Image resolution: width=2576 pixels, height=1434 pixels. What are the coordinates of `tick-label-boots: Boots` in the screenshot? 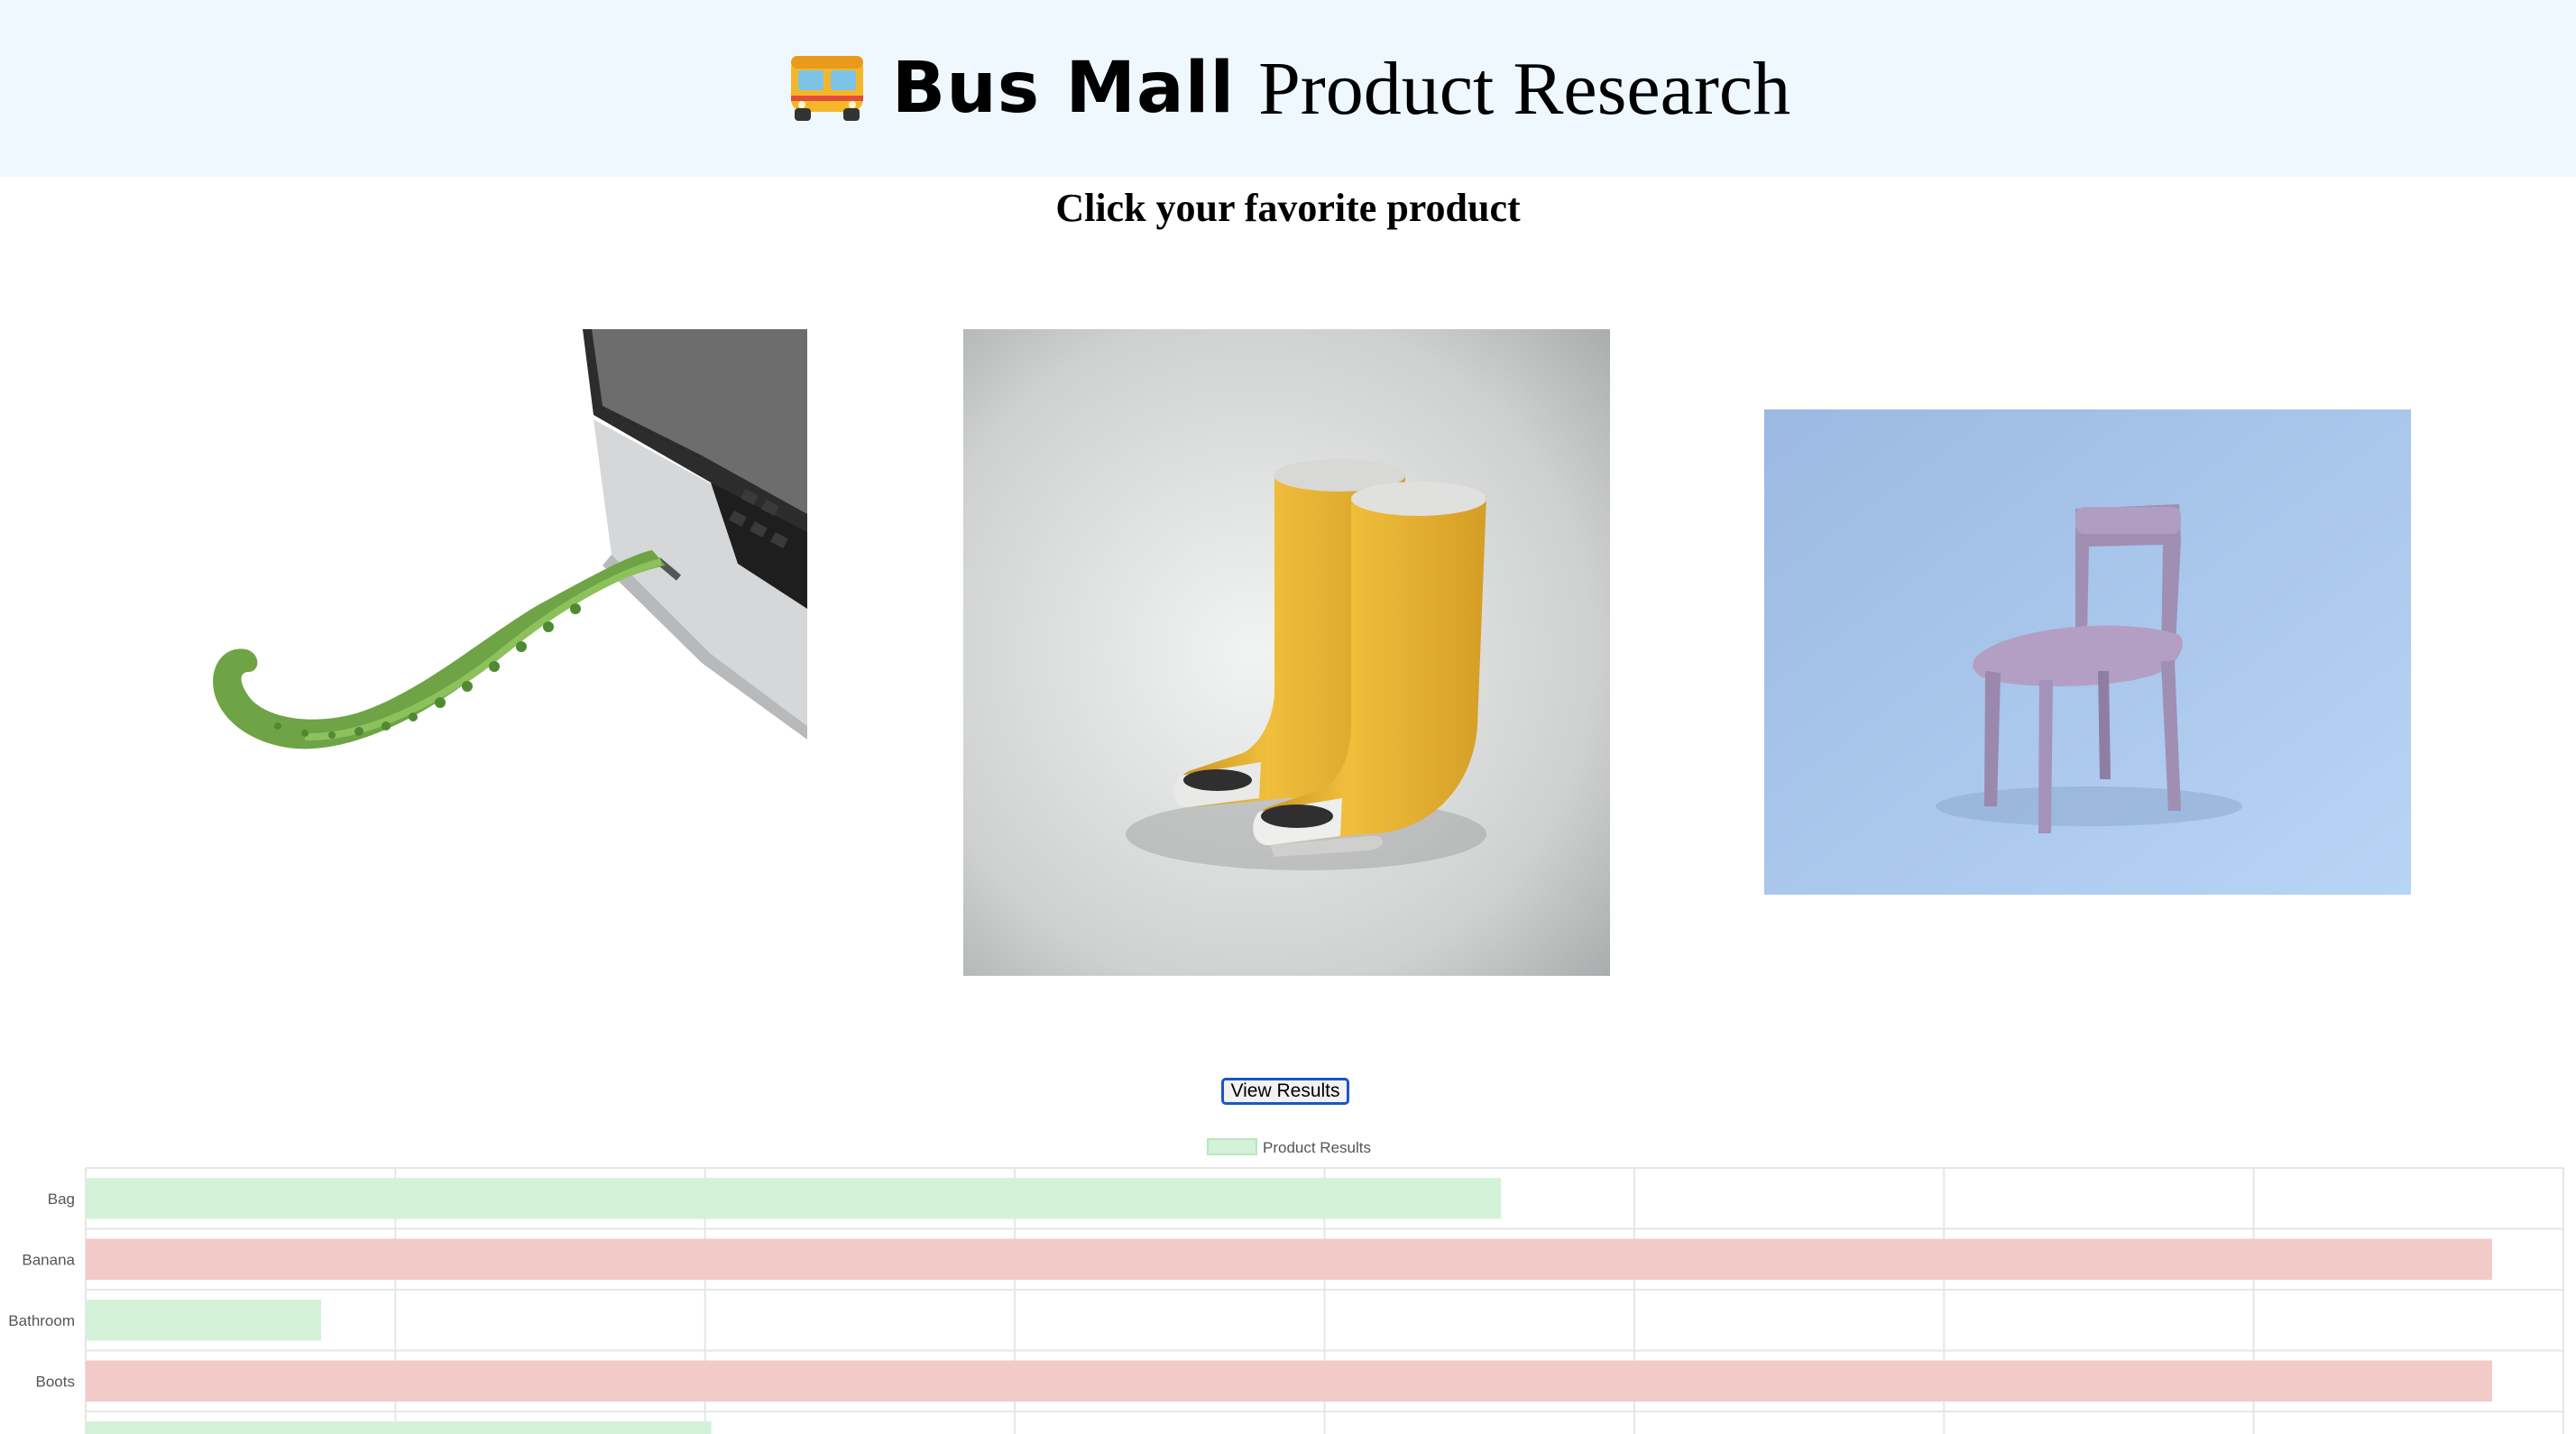 It's located at (56, 1381).